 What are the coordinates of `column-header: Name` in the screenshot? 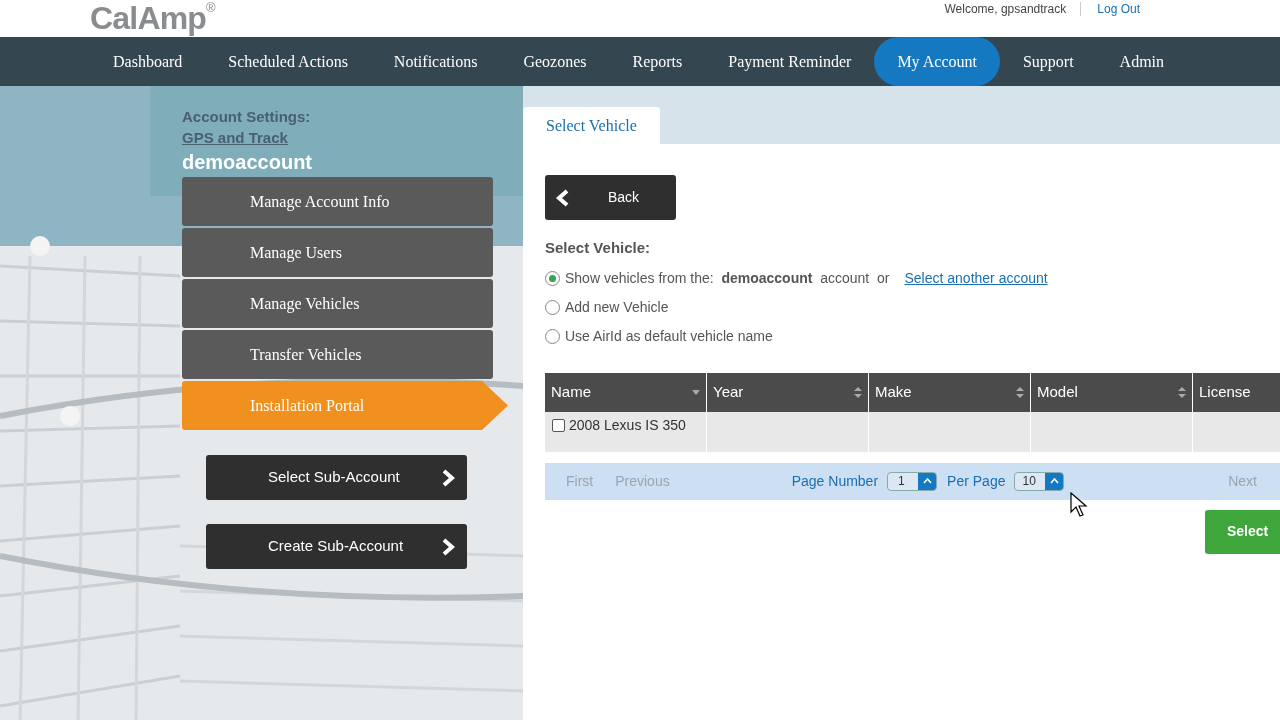 It's located at (626, 392).